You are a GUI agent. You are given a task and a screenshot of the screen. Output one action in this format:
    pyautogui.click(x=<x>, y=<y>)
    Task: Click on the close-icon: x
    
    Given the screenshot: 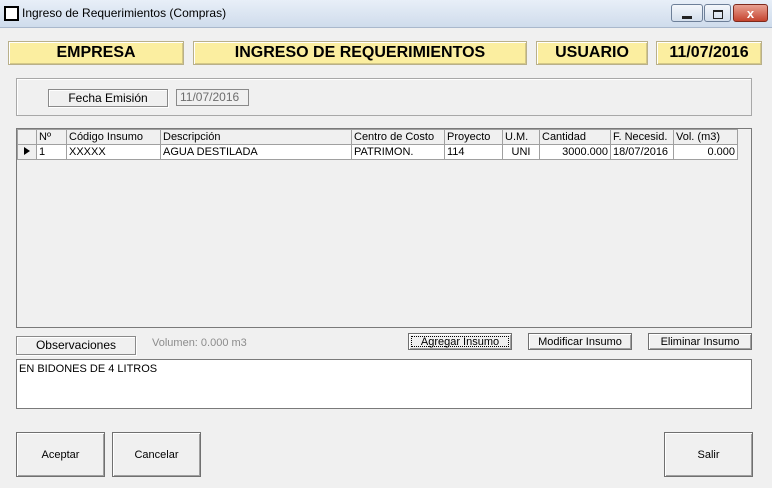 What is the action you would take?
    pyautogui.click(x=750, y=13)
    